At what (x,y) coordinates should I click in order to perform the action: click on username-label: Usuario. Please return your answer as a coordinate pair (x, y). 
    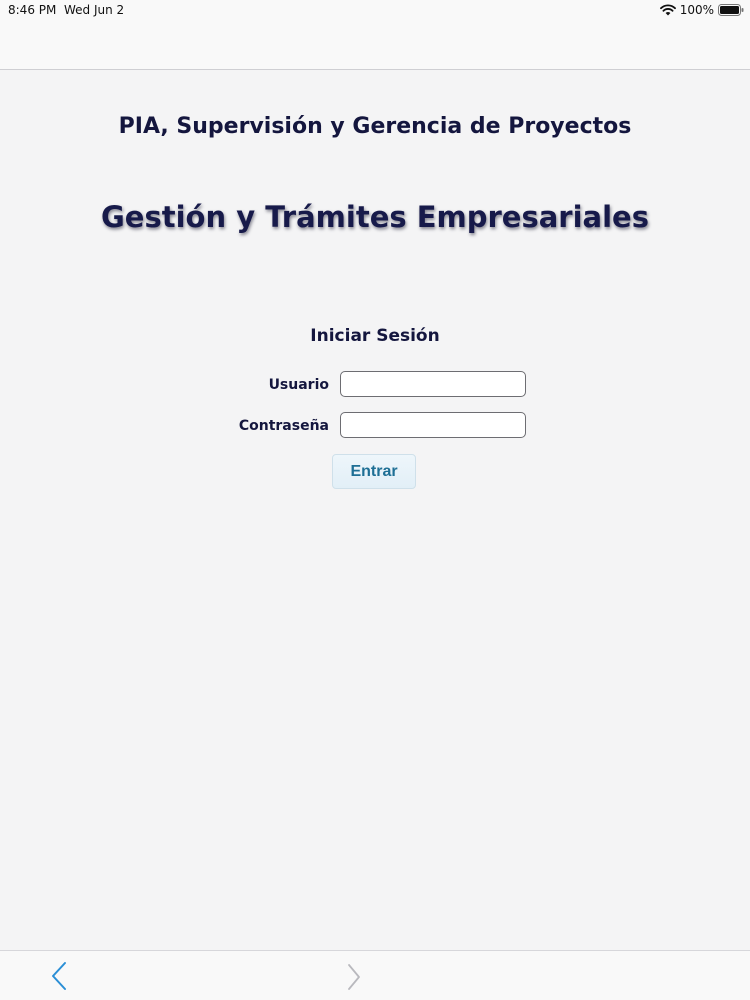
    Looking at the image, I should click on (298, 385).